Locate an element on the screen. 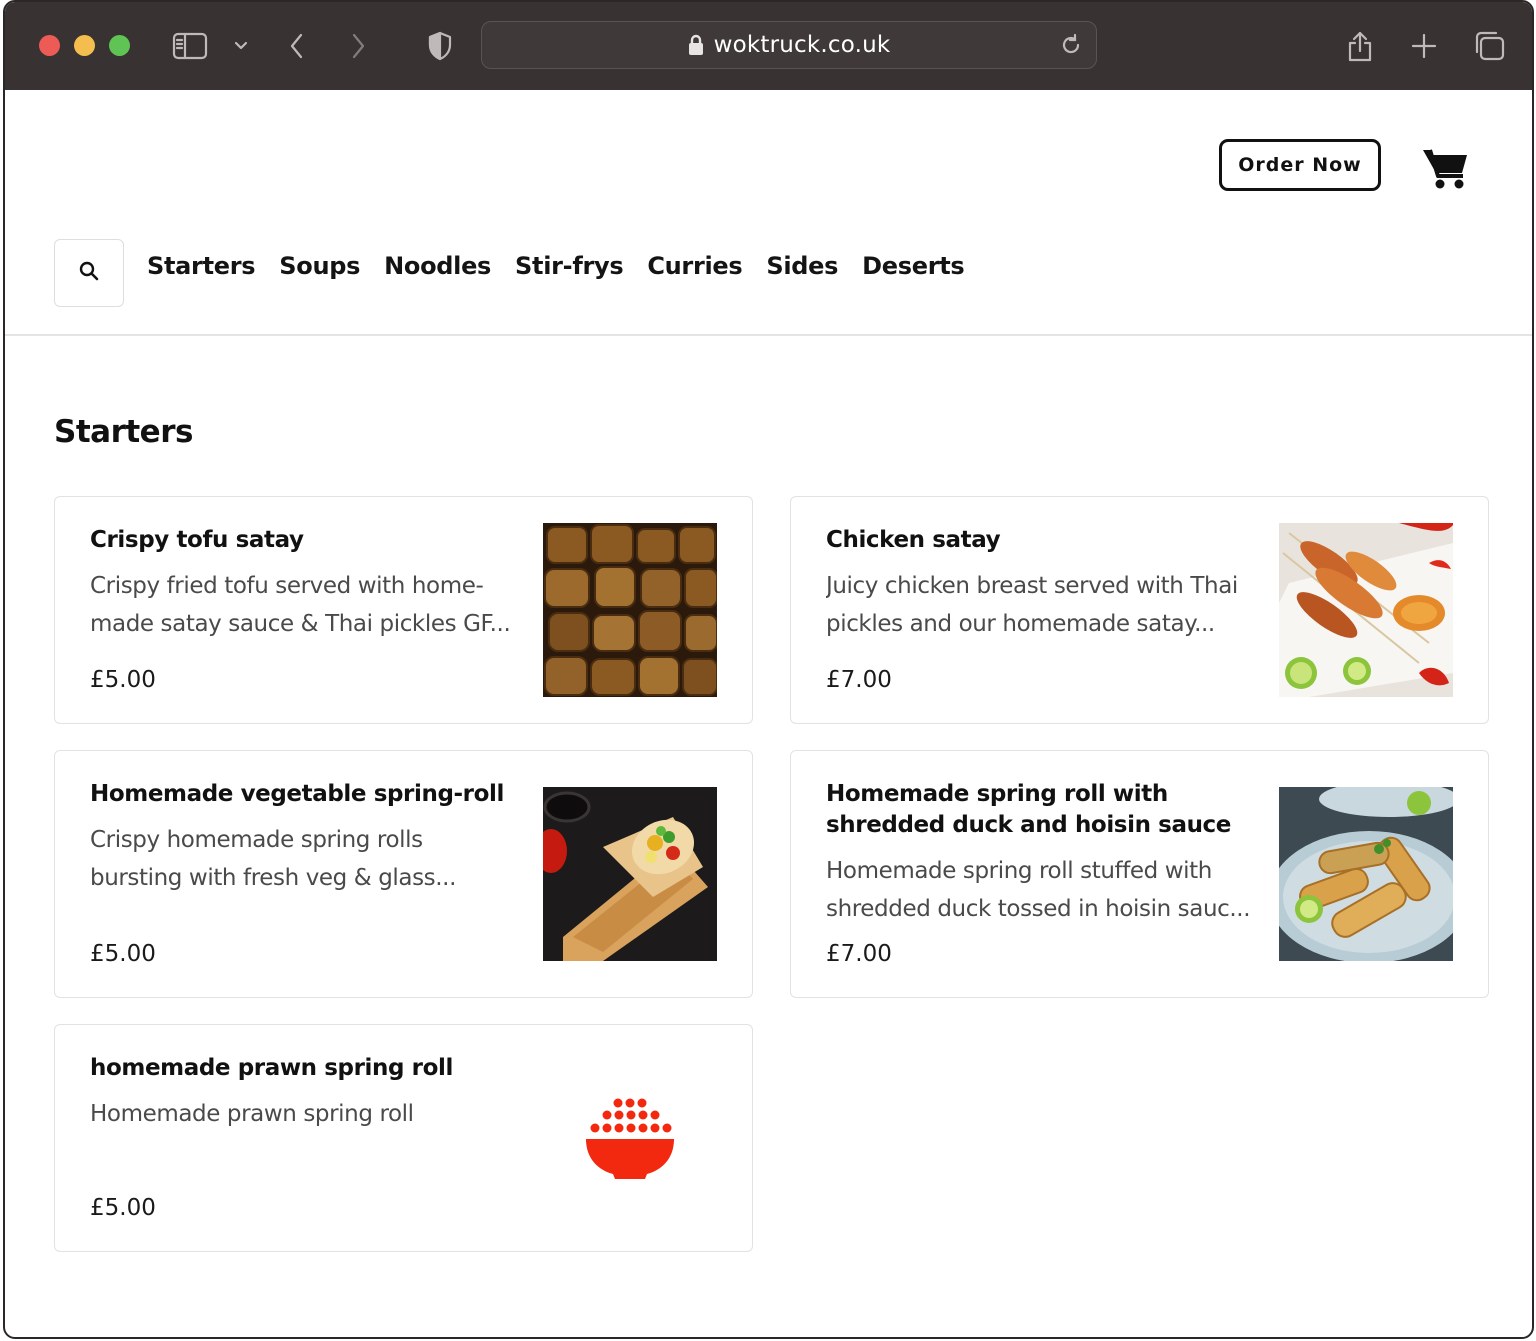 This screenshot has height=1341, width=1536. shopping-cart-icon is located at coordinates (1446, 168).